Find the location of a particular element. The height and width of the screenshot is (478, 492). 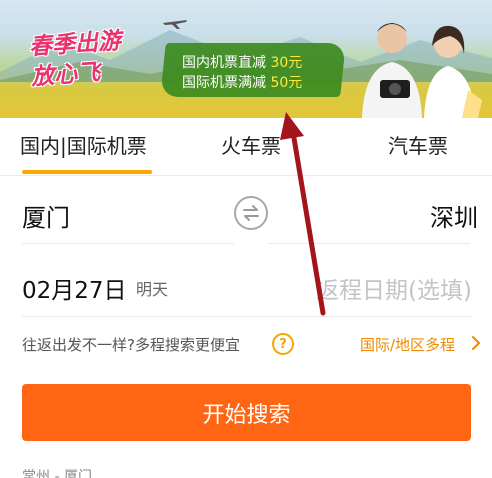

multi-trip-hint: 往返出发不一样?多程搜索更便宜 is located at coordinates (131, 345).